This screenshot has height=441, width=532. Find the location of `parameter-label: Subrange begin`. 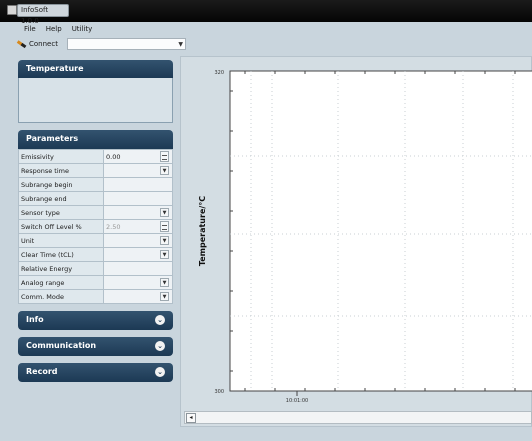

parameter-label: Subrange begin is located at coordinates (61, 184).